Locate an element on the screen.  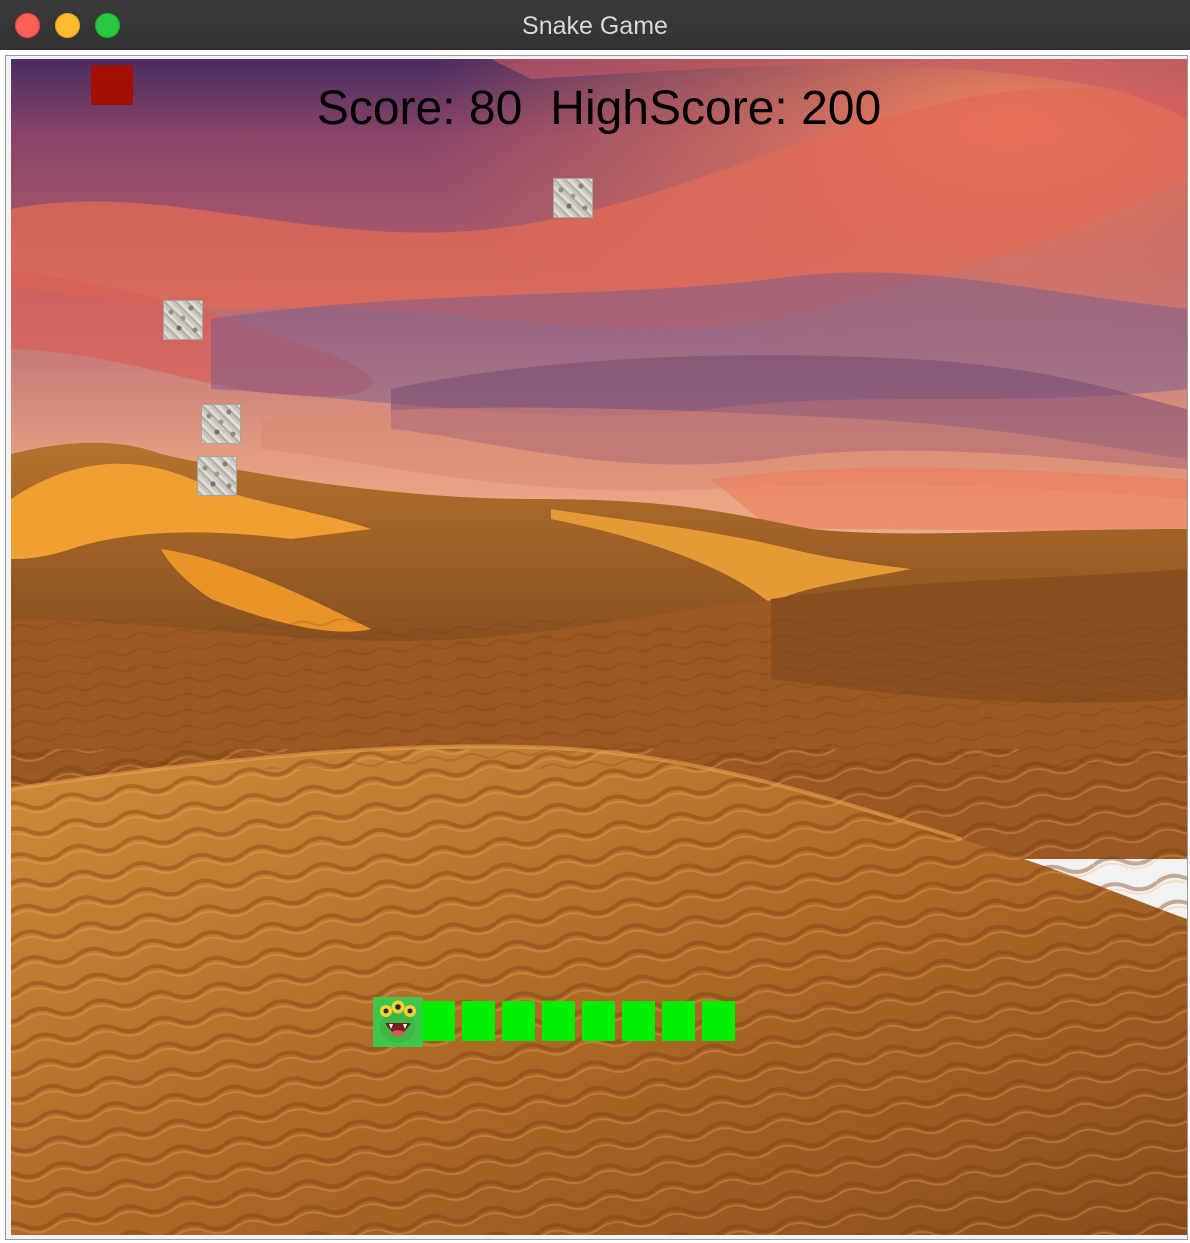
highscore-label: HighScore: 200 is located at coordinates (716, 108).